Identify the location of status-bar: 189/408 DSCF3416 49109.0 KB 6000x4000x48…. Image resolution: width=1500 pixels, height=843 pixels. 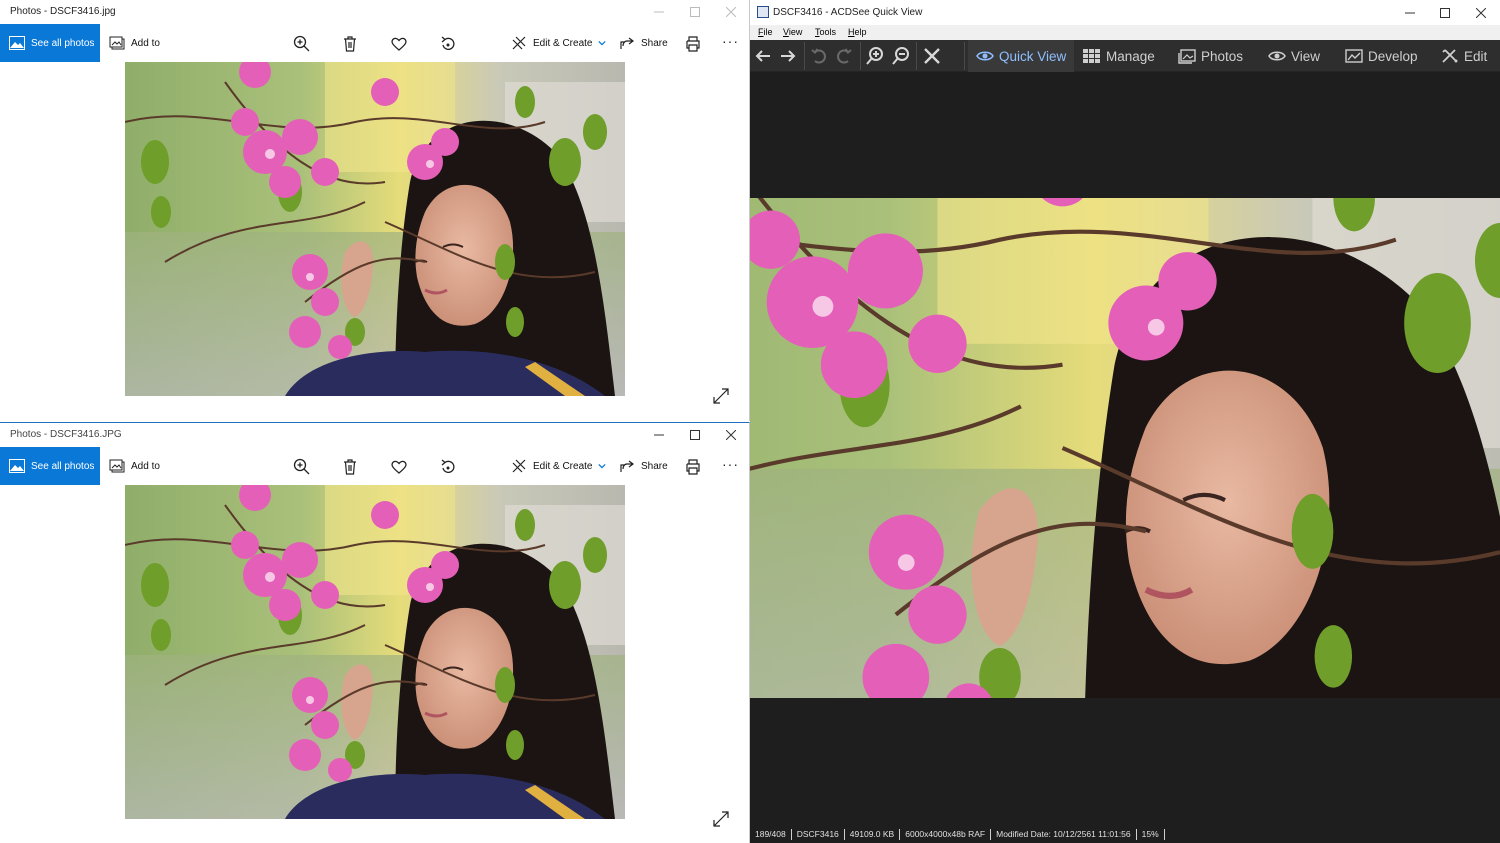
(1125, 834).